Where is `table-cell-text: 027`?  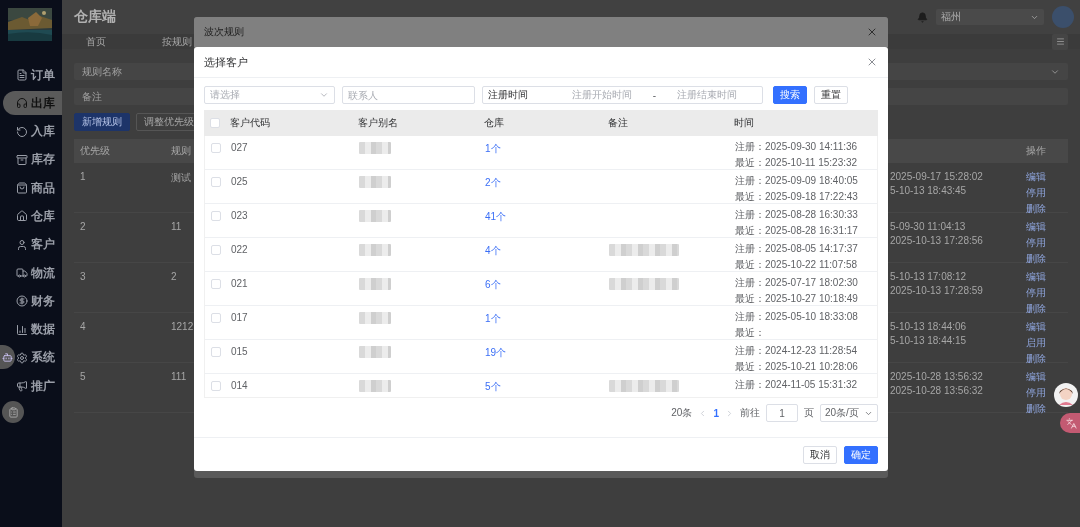
table-cell-text: 027 is located at coordinates (240, 147).